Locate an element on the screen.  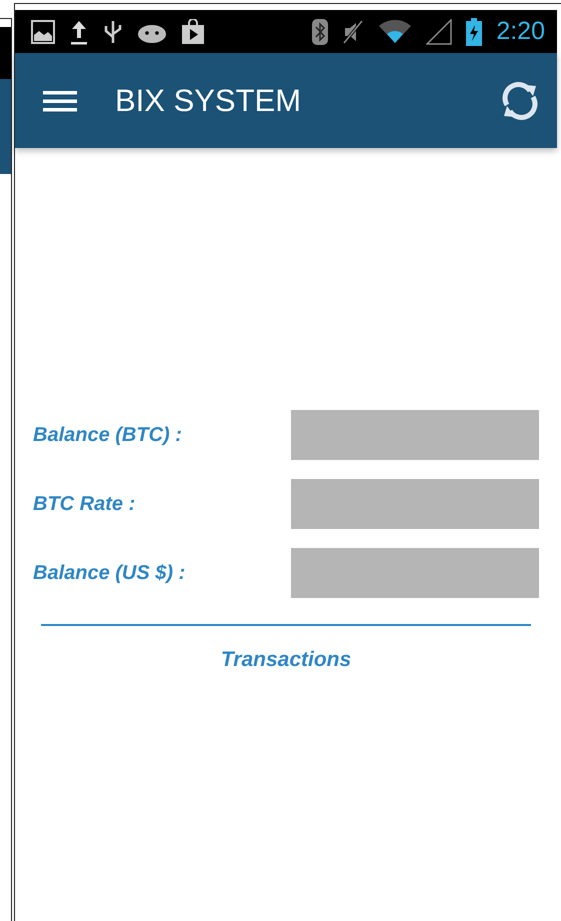
usb-icon is located at coordinates (113, 31).